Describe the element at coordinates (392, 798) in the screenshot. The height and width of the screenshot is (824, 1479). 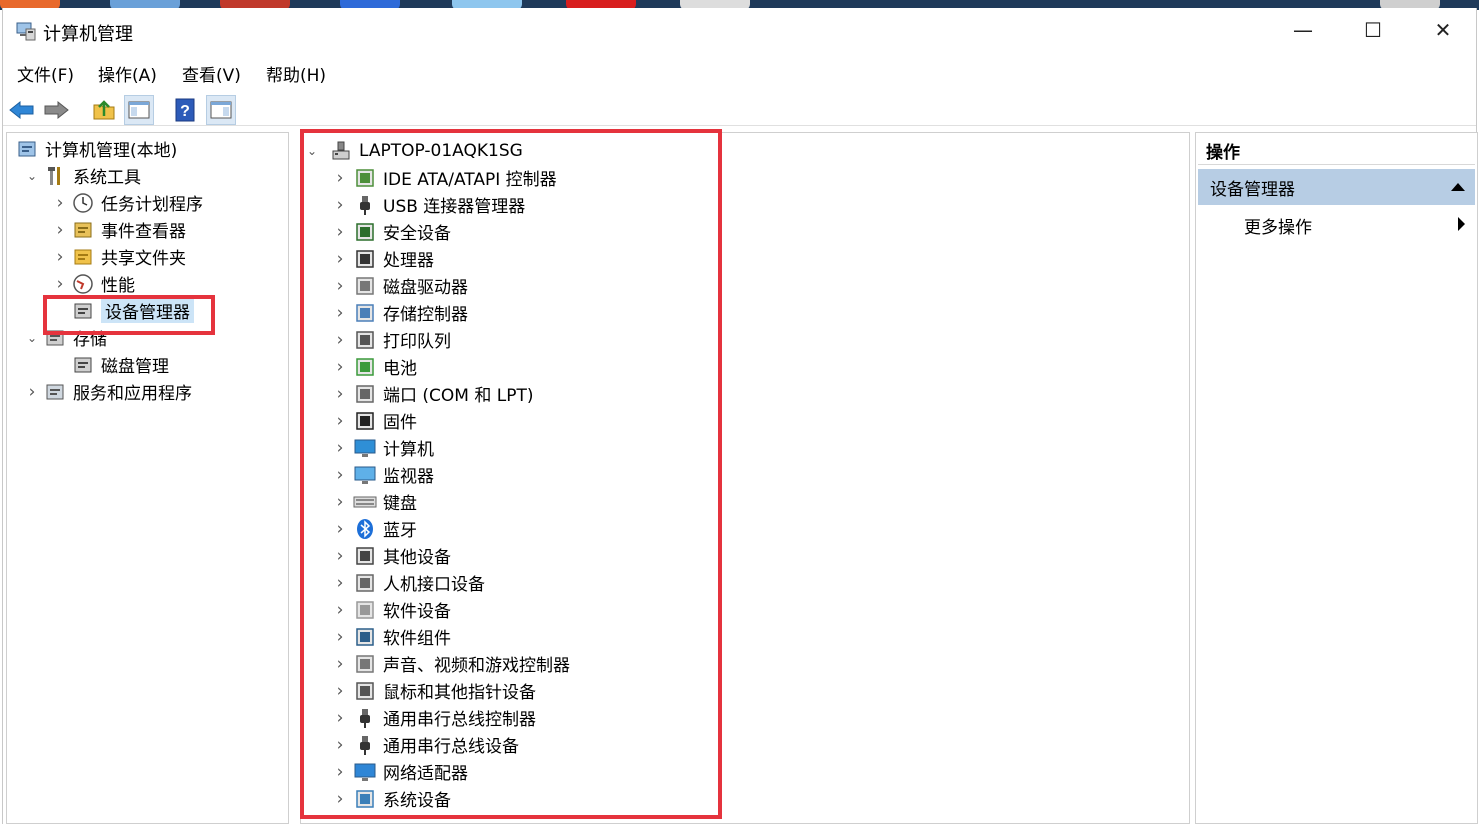
I see `device-category-row: › 系统设备` at that location.